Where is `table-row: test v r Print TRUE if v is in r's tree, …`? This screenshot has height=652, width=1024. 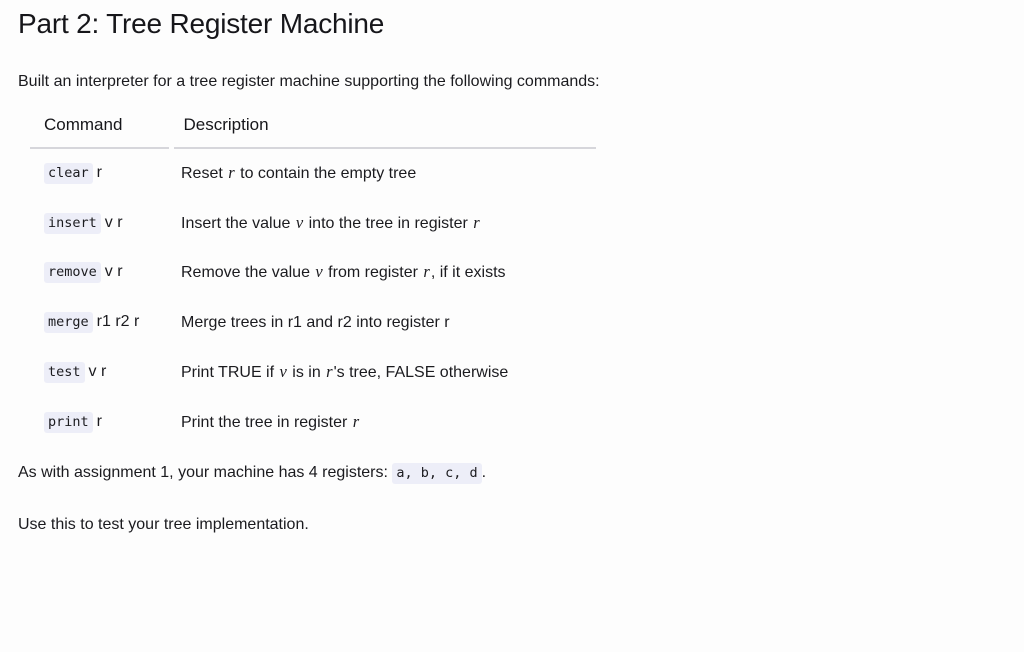
table-row: test v r Print TRUE if v is in r's tree, … is located at coordinates (313, 373).